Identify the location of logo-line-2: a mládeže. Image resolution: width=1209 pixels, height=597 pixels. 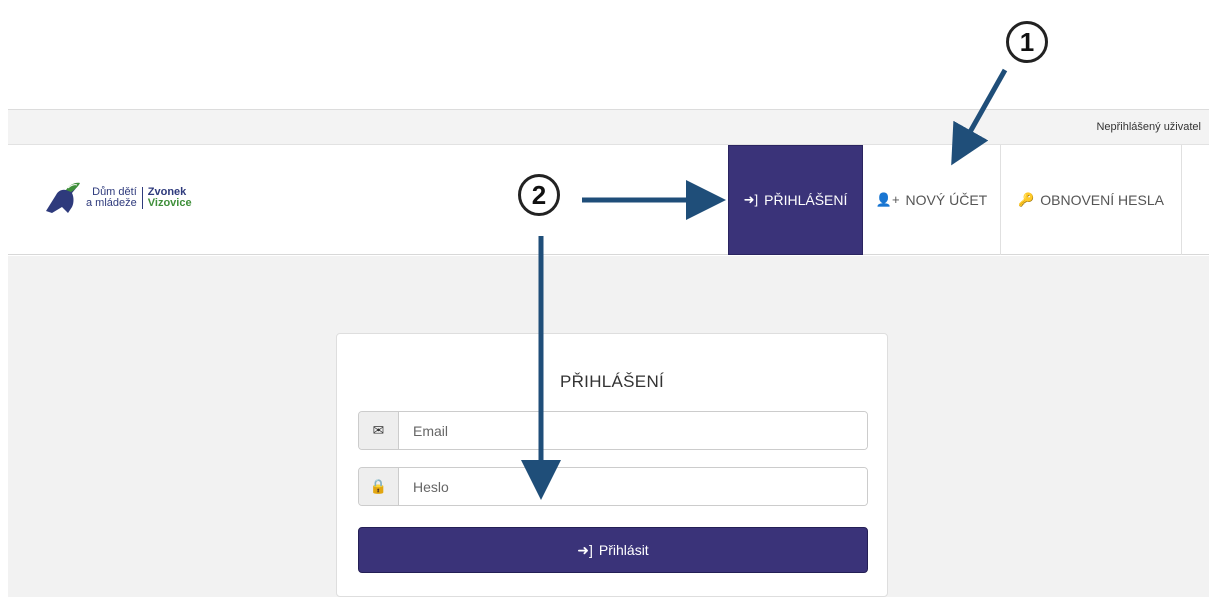
(111, 203).